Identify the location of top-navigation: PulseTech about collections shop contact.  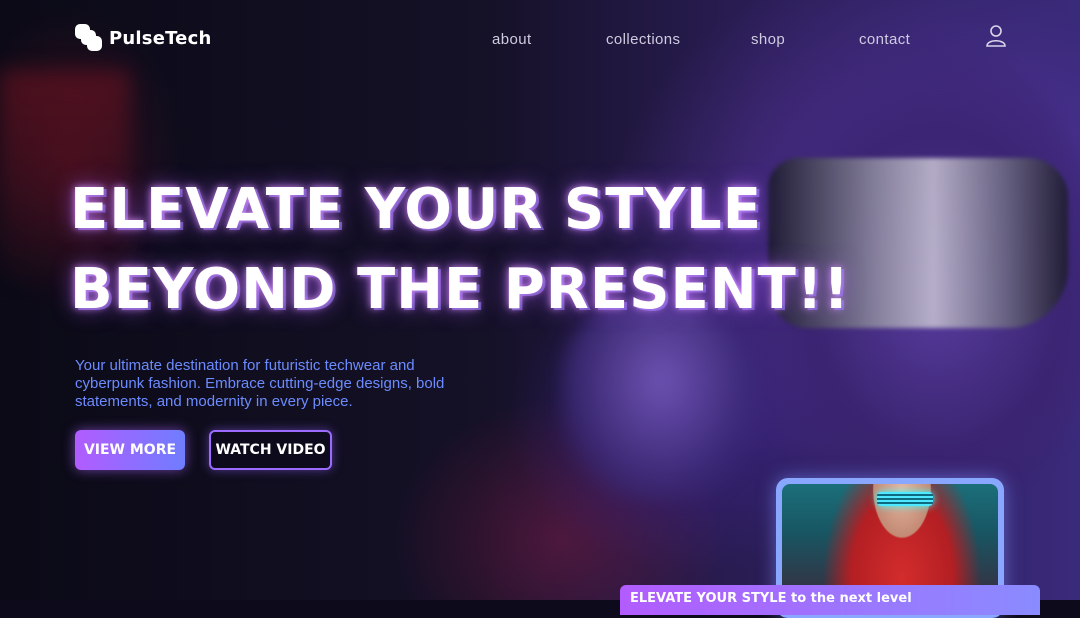
(540, 40).